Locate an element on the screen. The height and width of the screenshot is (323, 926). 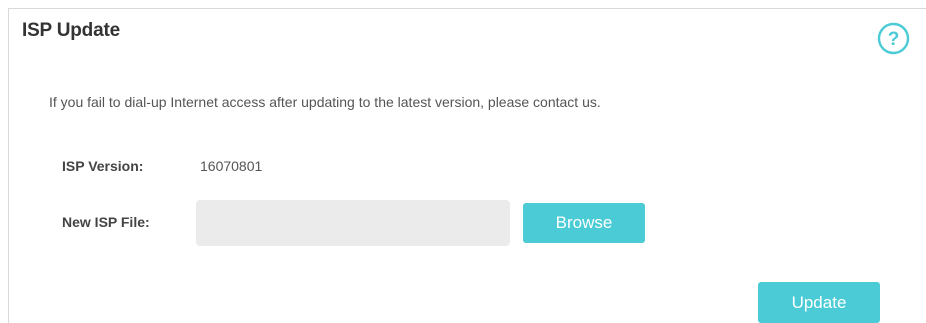
isp-version-value: 16070801 is located at coordinates (231, 166).